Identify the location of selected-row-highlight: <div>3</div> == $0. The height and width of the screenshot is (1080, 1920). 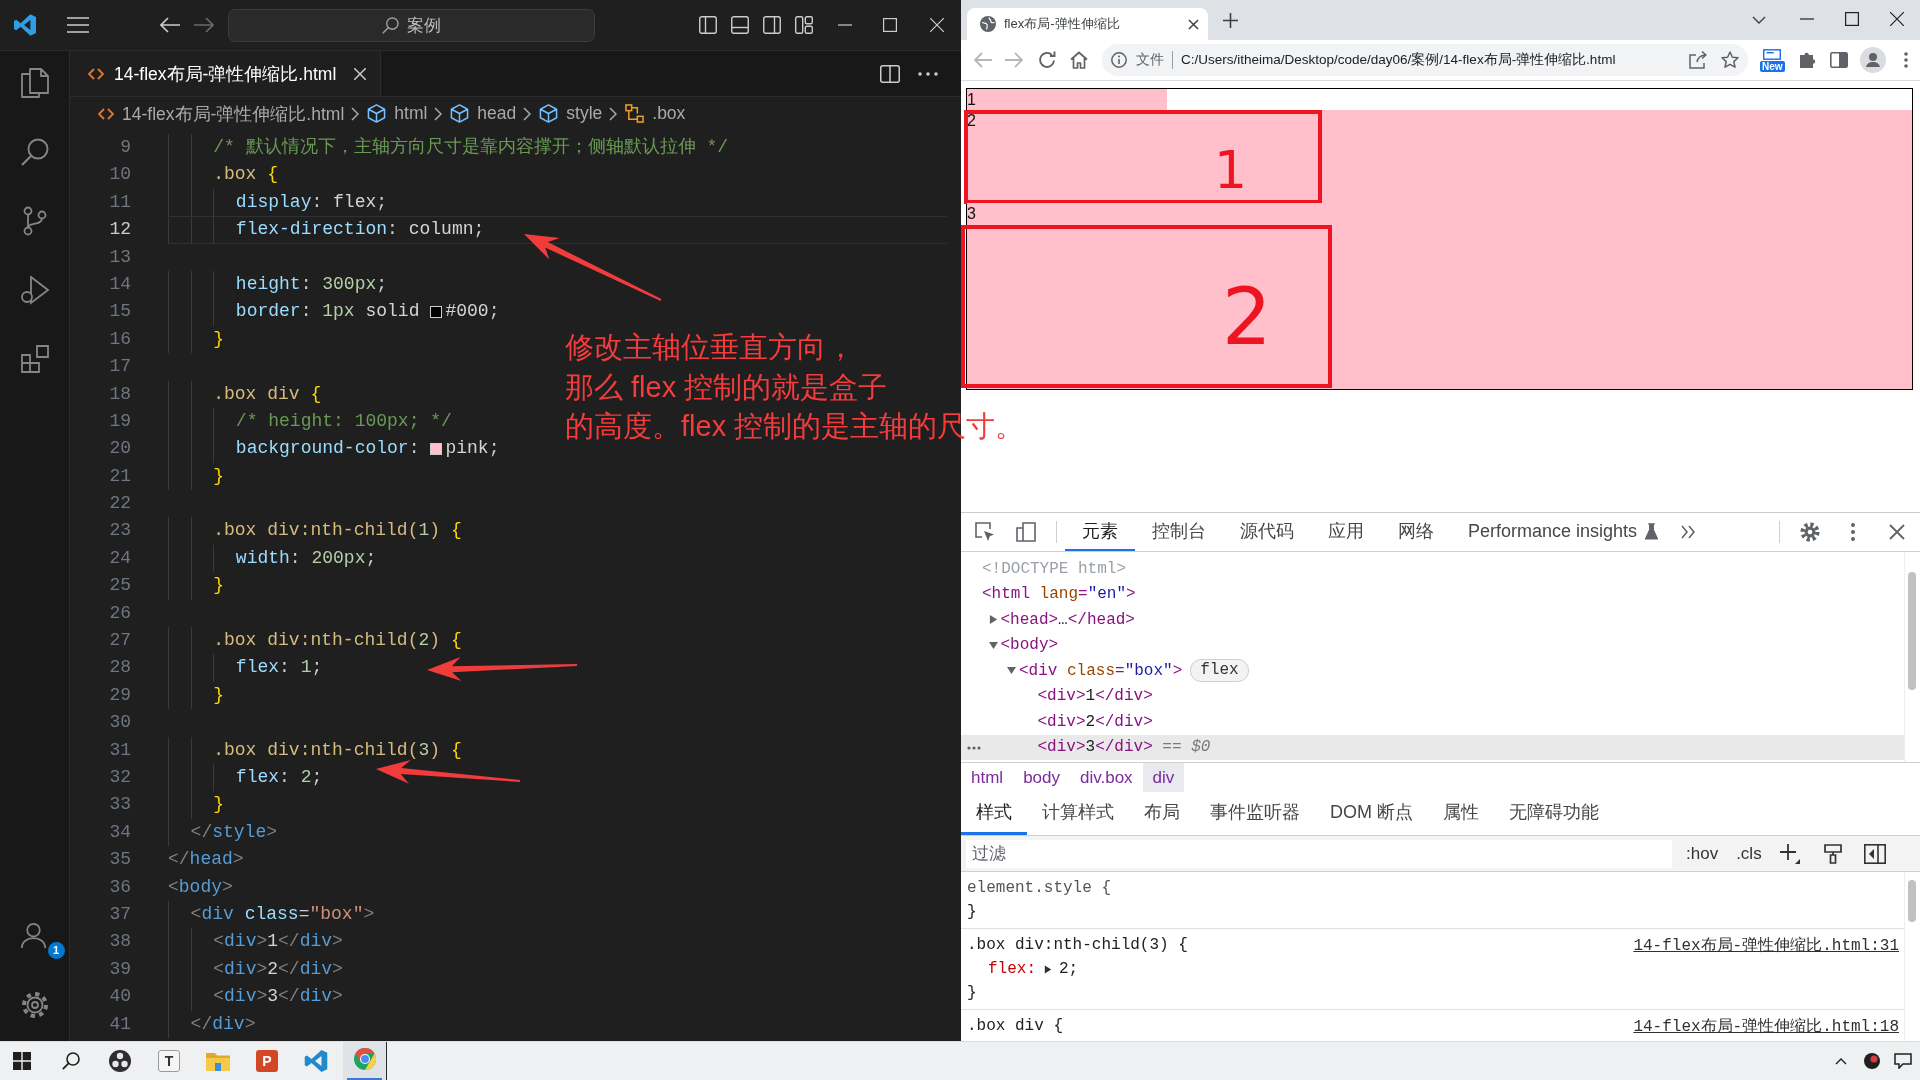
(1432, 747).